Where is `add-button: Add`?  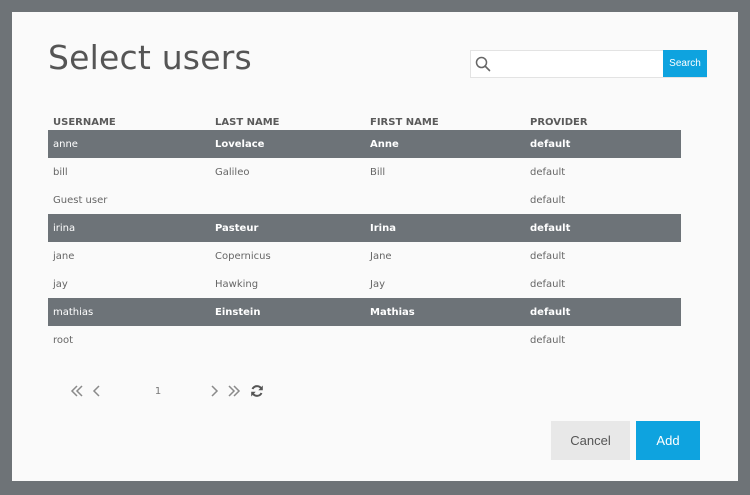 add-button: Add is located at coordinates (668, 440).